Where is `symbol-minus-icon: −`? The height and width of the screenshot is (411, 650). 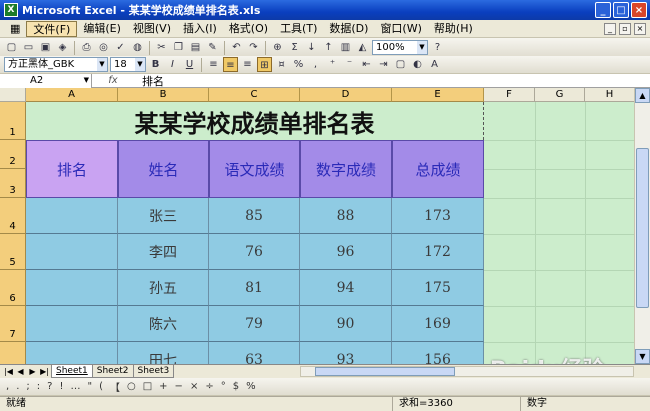
symbol-minus-icon: − is located at coordinates (179, 386).